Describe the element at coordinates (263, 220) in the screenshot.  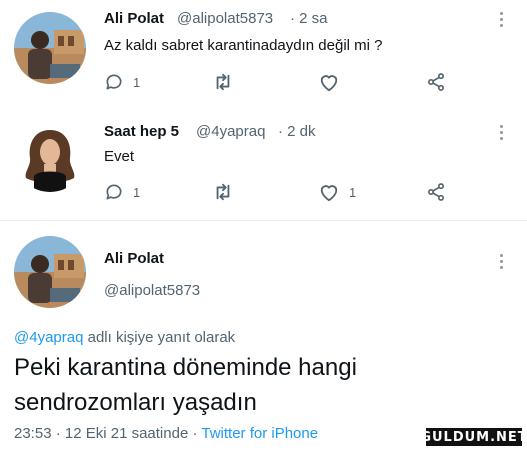
I see `divider` at that location.